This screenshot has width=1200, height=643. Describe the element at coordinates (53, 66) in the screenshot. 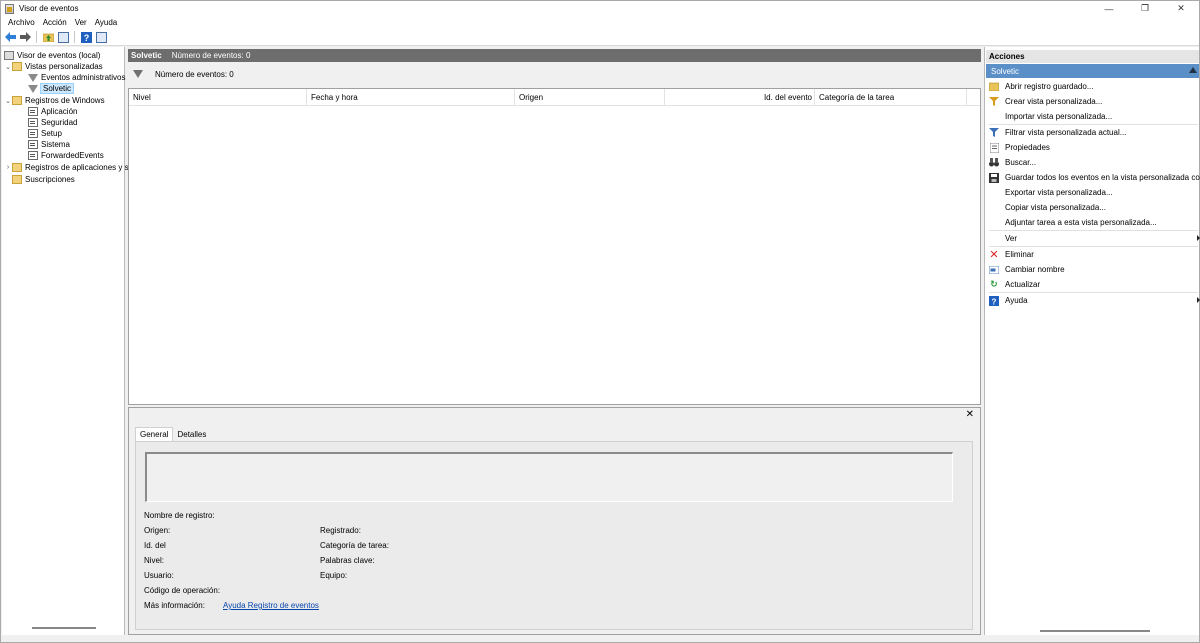

I see `tree-item-custom-views: ⌄ Vistas personalizadas` at that location.